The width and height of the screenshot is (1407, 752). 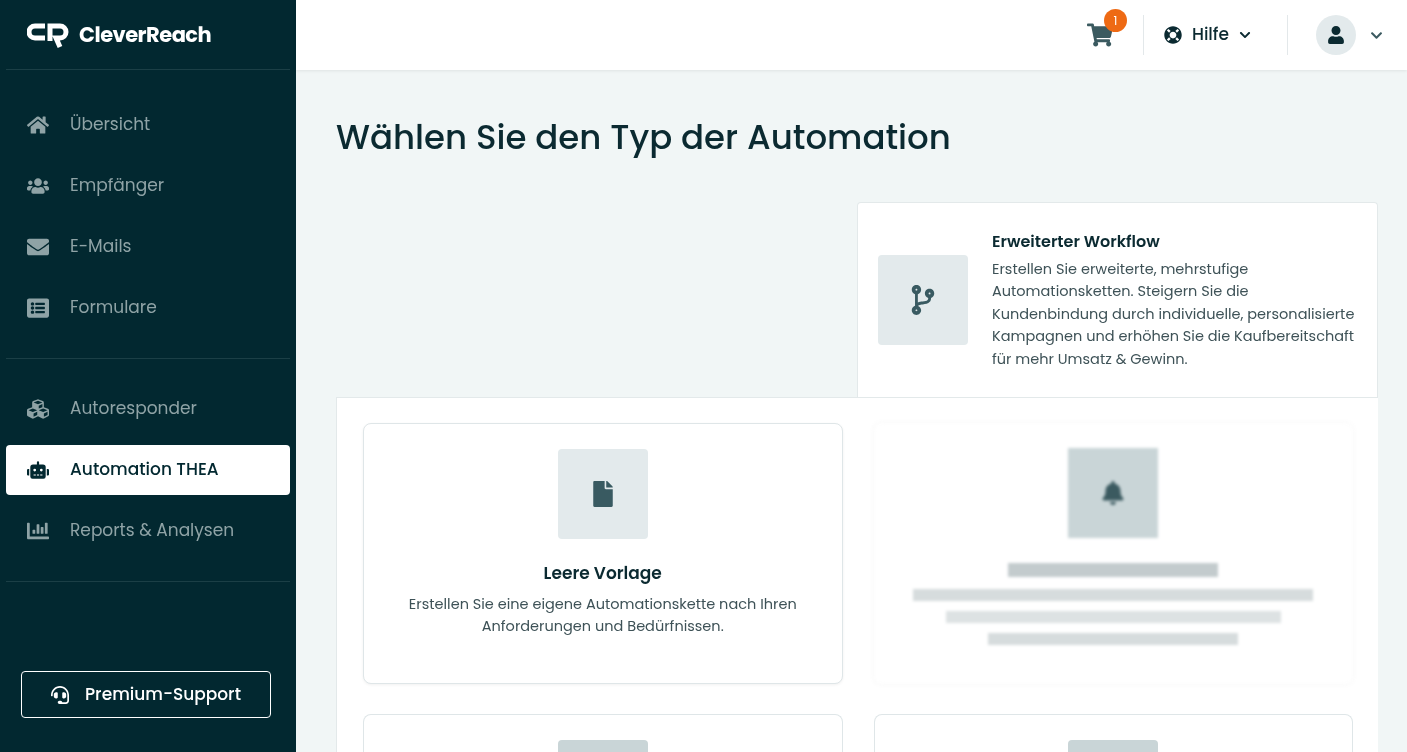 What do you see at coordinates (38, 308) in the screenshot?
I see `list-icon` at bounding box center [38, 308].